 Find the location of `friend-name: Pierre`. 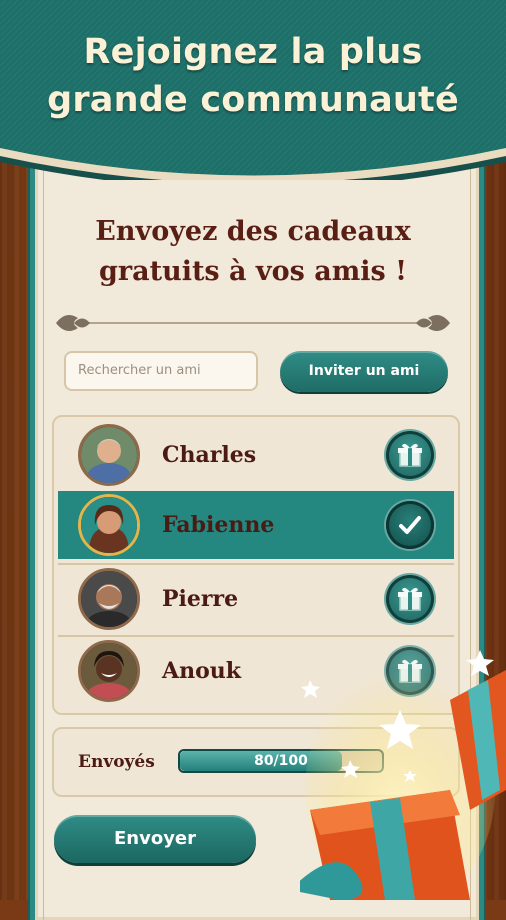

friend-name: Pierre is located at coordinates (200, 599).